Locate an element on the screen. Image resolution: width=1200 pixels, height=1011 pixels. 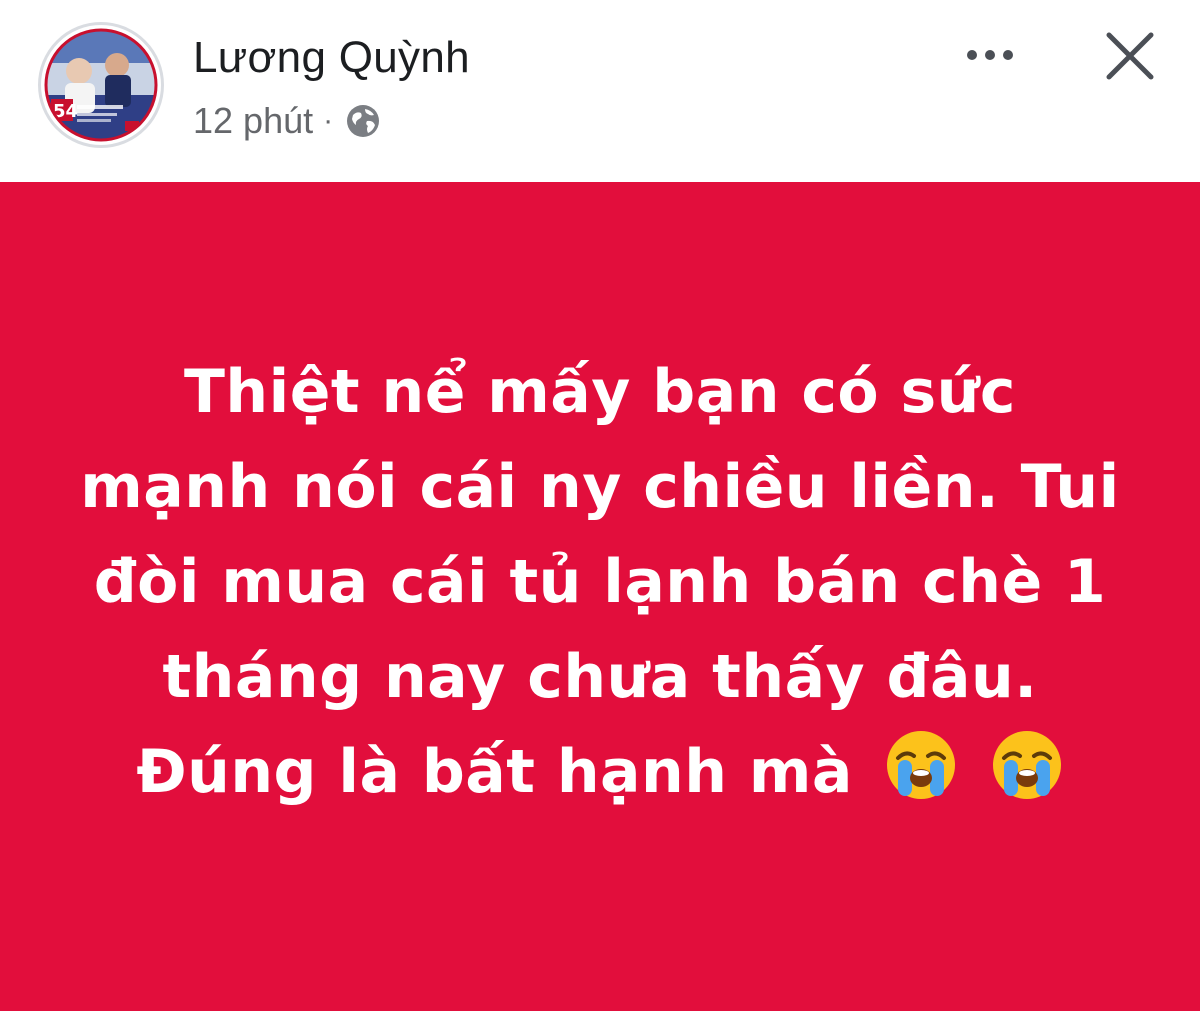
author-name: Lương Quỳnh is located at coordinates (331, 58).